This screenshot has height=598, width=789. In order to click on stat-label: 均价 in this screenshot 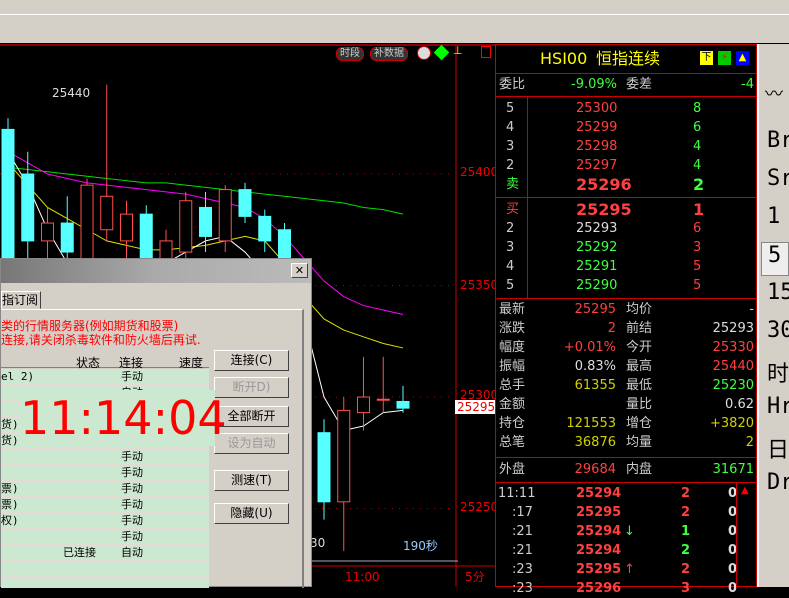, I will do `click(639, 309)`.